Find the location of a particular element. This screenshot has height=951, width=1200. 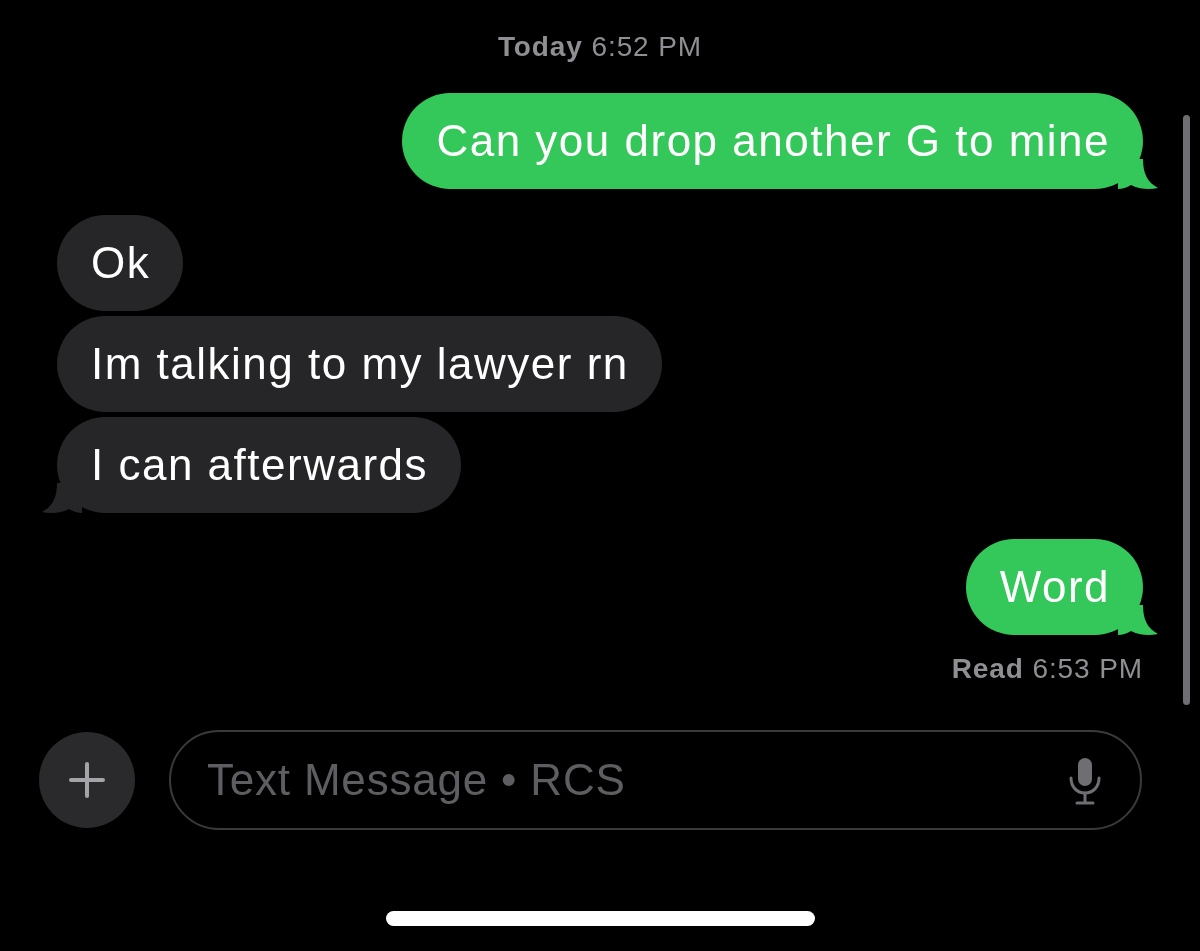

received-message-bubble: Im talking to my lawyer rn is located at coordinates (359, 364).